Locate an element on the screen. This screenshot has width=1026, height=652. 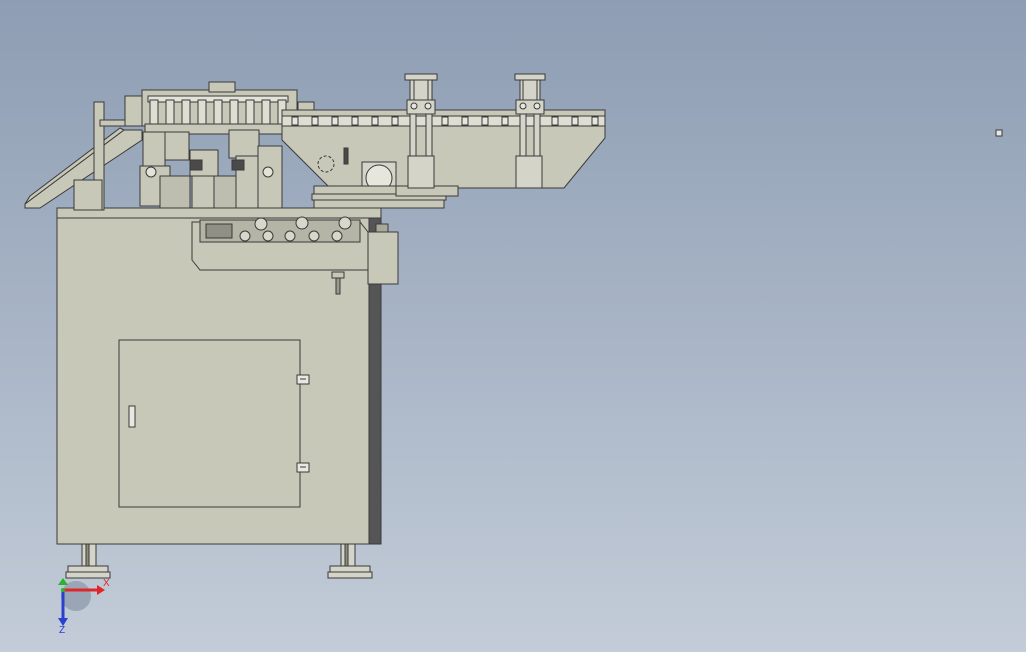
z-axis-label: Z is located at coordinates (62, 630).